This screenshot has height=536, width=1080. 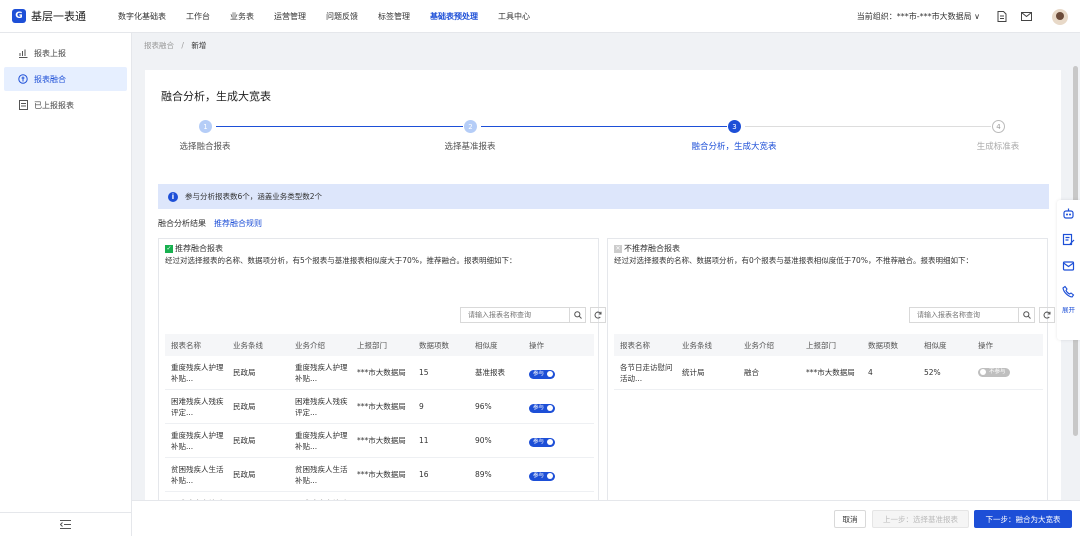 I want to click on robot-icon, so click(x=1068, y=213).